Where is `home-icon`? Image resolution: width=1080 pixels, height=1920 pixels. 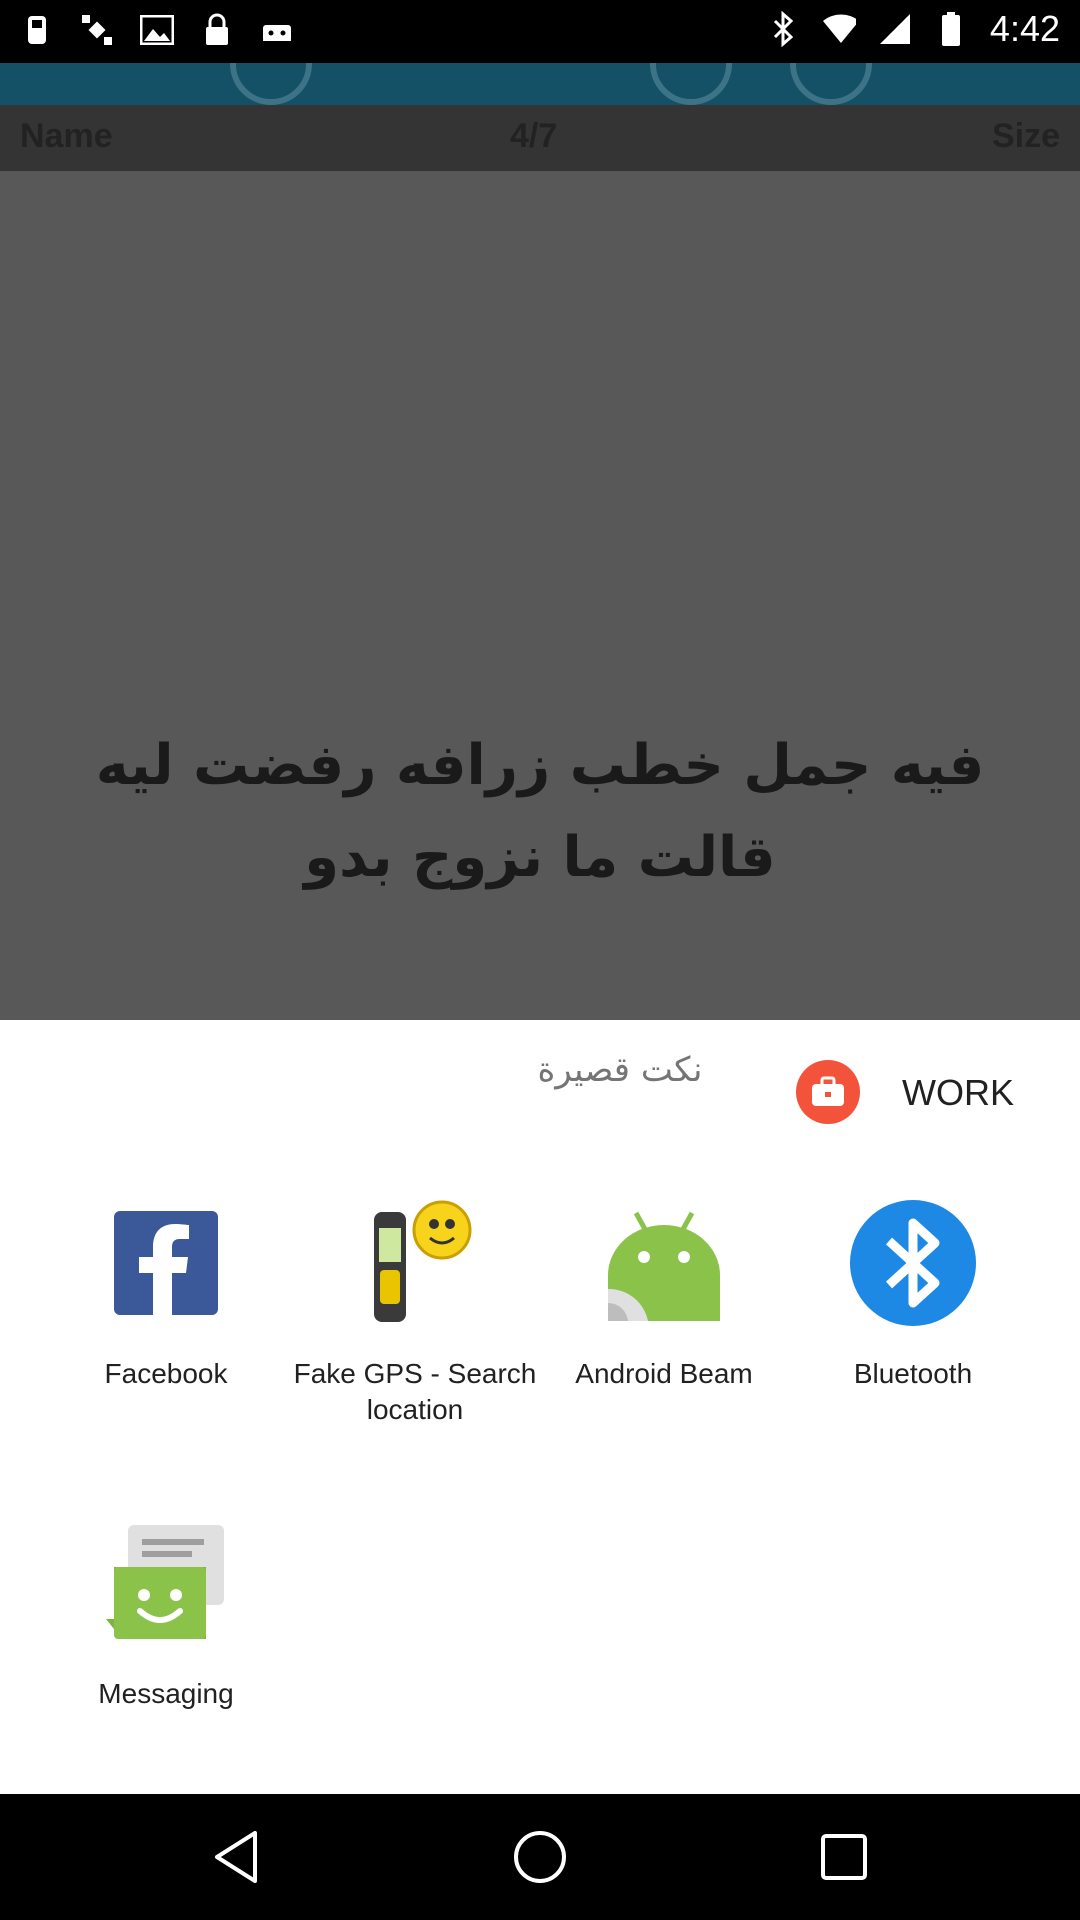 home-icon is located at coordinates (540, 1857).